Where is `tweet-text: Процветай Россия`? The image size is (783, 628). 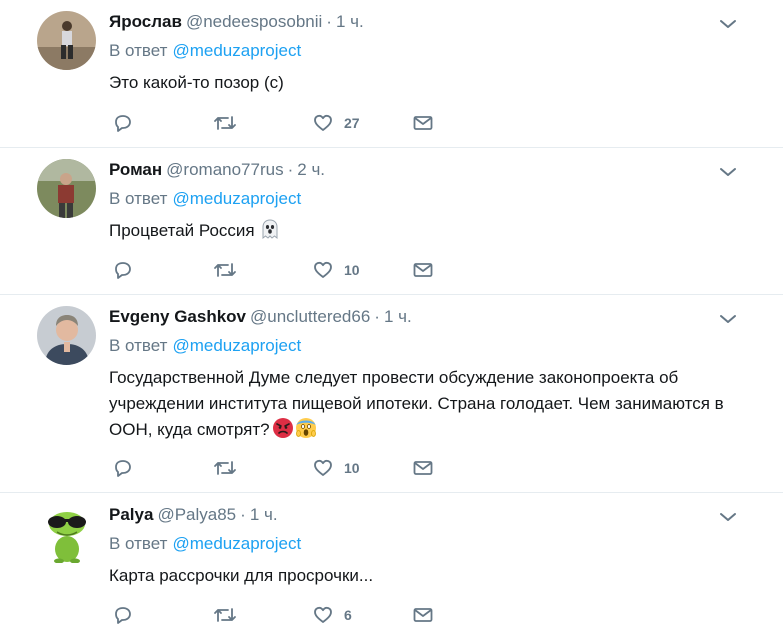
tweet-text: Процветай Россия is located at coordinates (182, 230).